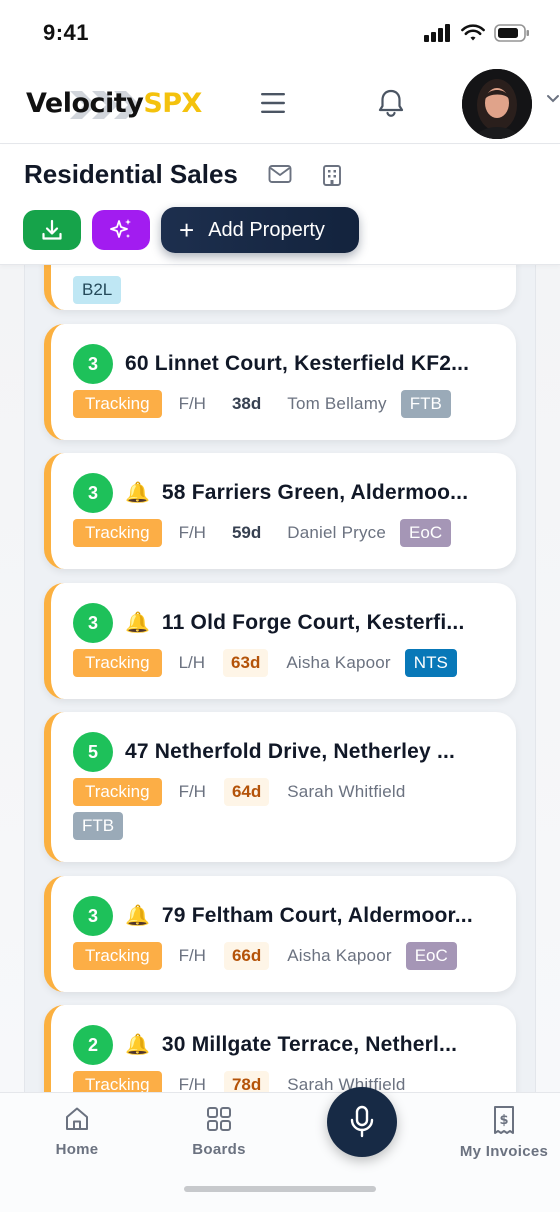 This screenshot has width=560, height=1212. I want to click on property-card: B2L, so click(280, 287).